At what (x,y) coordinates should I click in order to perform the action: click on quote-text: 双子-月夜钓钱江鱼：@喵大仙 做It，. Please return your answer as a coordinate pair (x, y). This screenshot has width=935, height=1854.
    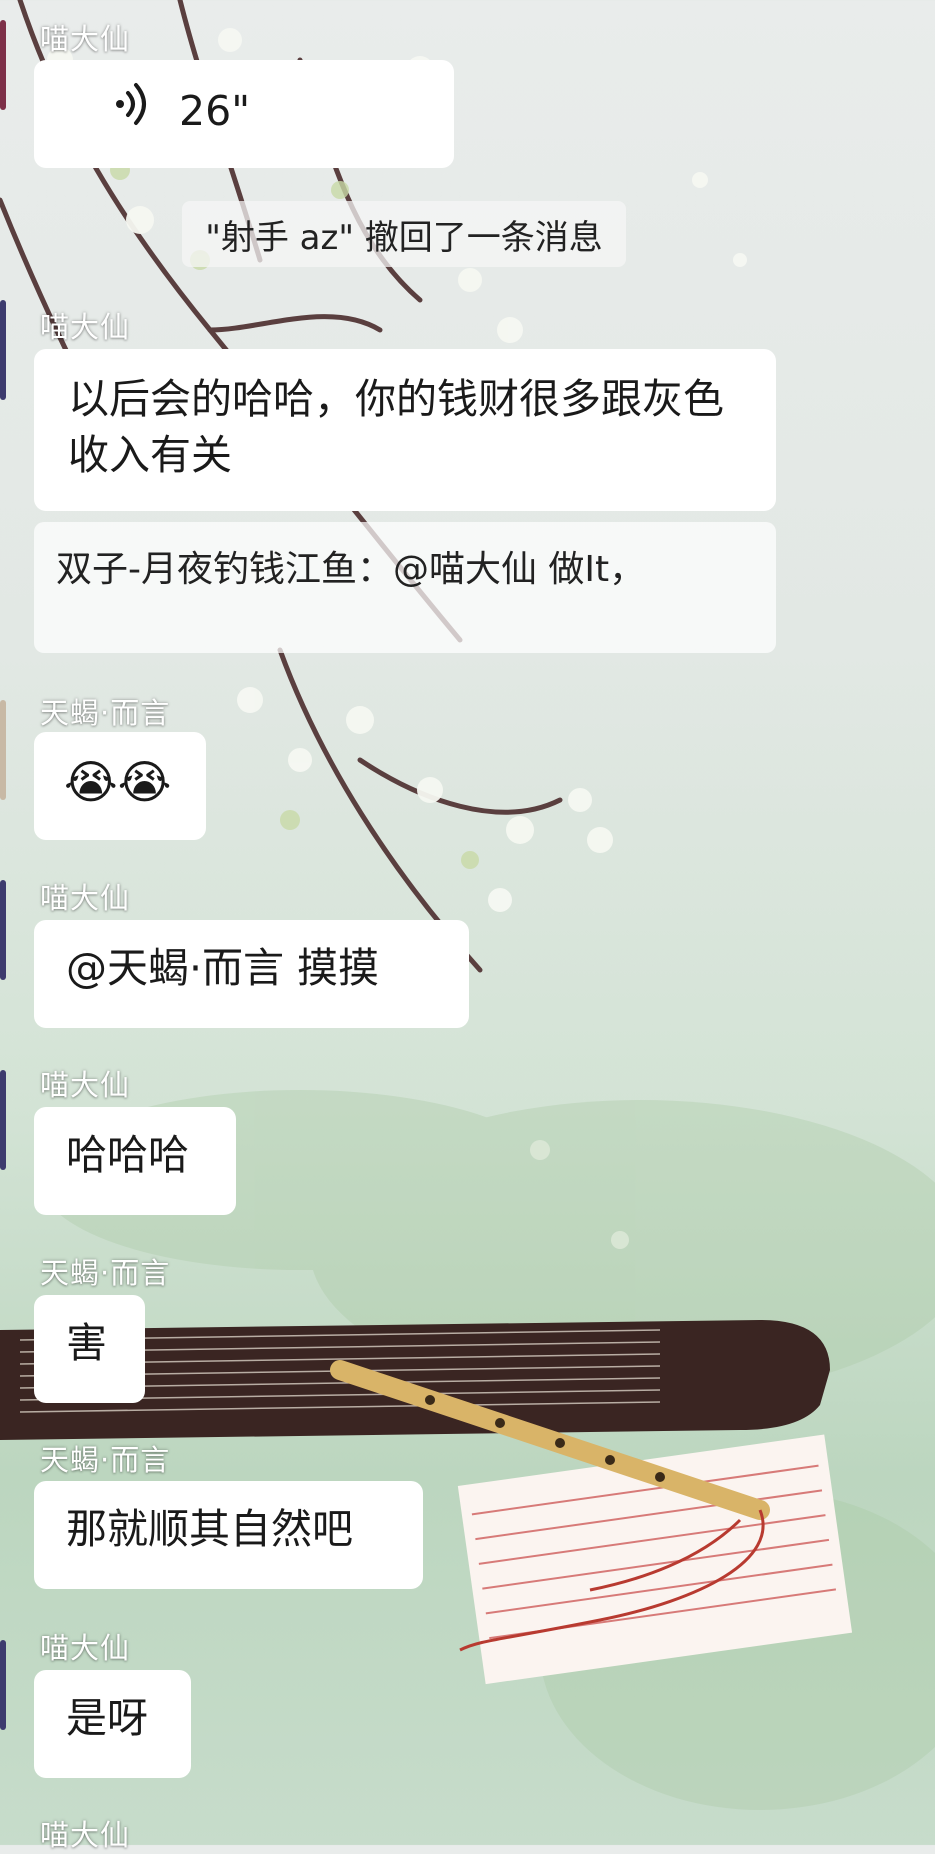
    Looking at the image, I should click on (351, 569).